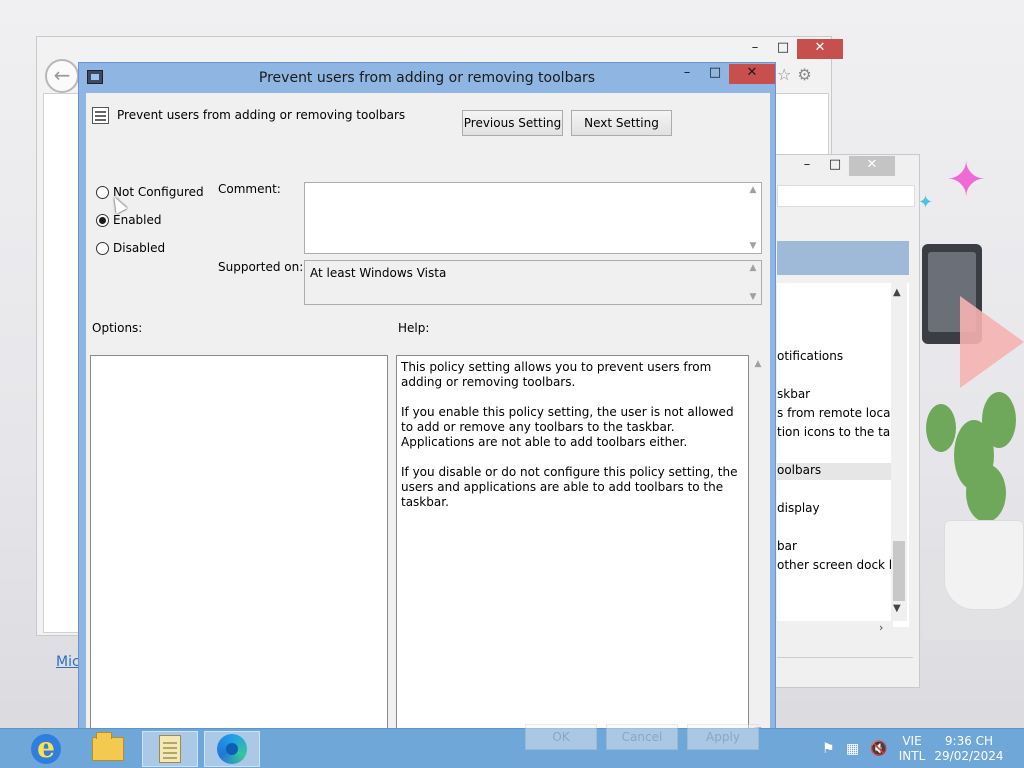 This screenshot has width=1024, height=768. I want to click on radio-circle-selected, so click(102, 220).